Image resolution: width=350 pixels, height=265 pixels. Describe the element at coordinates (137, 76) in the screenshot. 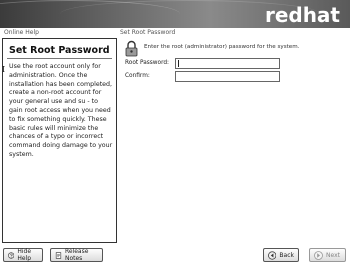

I see `confirm-label: Confirm:` at that location.